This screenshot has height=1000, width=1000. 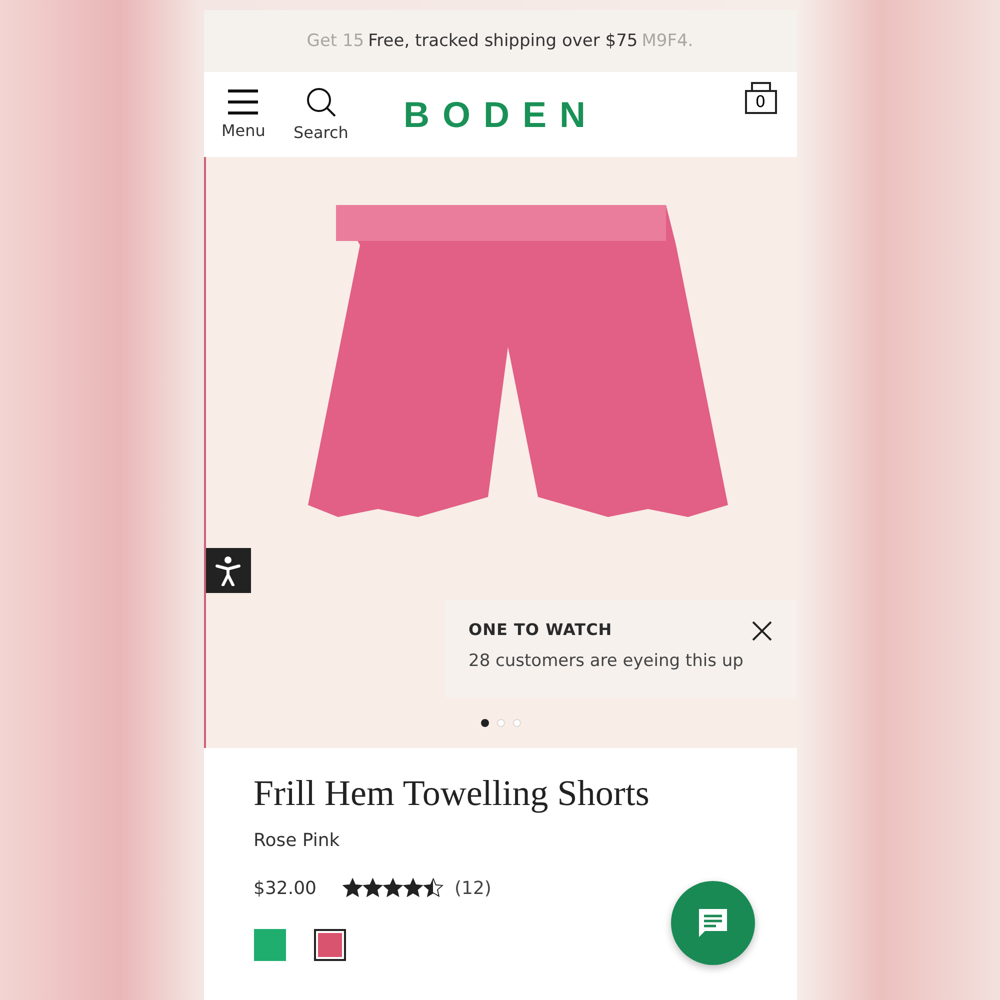 What do you see at coordinates (668, 41) in the screenshot?
I see `promo-text-fading: M9F4.` at bounding box center [668, 41].